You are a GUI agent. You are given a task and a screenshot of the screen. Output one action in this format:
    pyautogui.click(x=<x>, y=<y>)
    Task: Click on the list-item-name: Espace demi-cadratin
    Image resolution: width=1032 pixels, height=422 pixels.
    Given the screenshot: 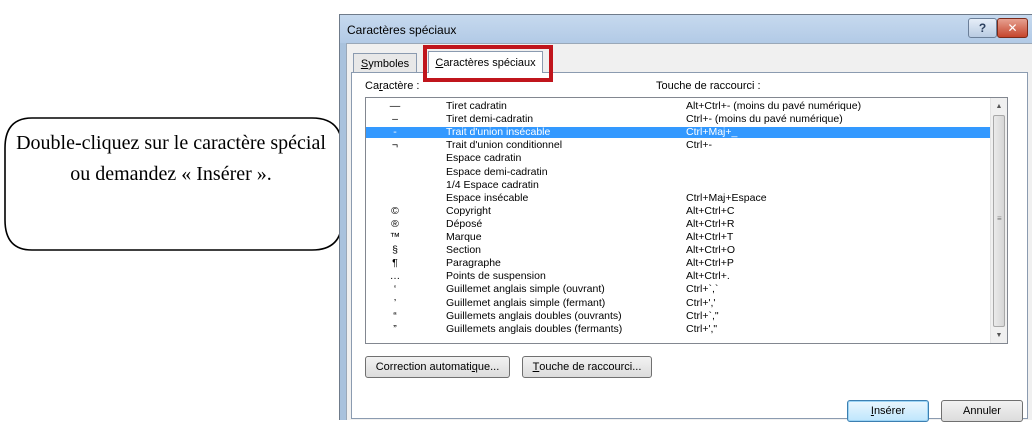 What is the action you would take?
    pyautogui.click(x=497, y=171)
    